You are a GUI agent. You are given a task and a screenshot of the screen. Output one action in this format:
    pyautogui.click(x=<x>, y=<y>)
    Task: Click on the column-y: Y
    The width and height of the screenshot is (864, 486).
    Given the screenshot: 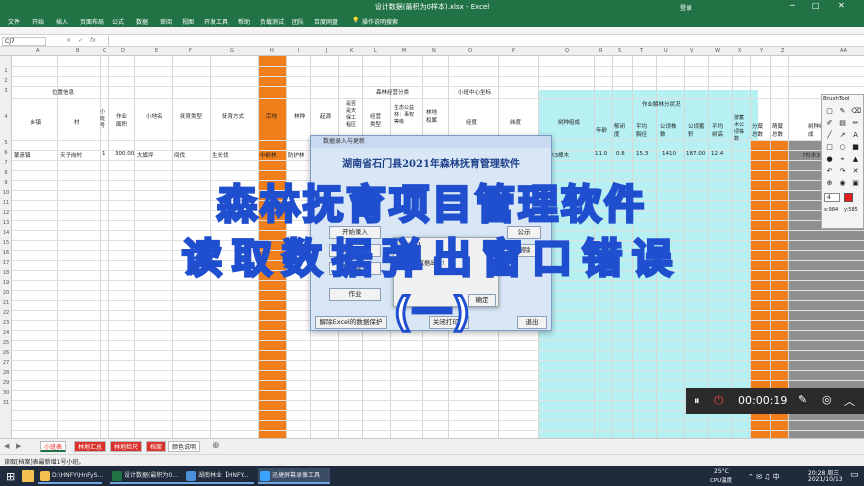 What is the action you would take?
    pyautogui.click(x=761, y=51)
    